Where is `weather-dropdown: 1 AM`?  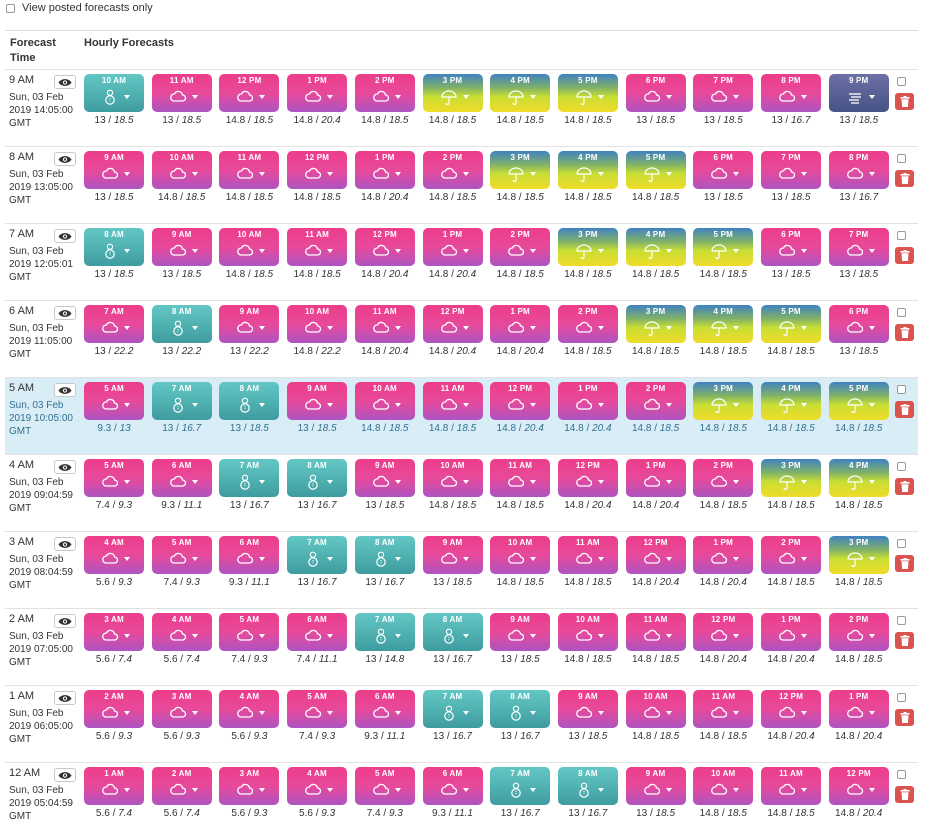 weather-dropdown: 1 AM is located at coordinates (114, 786).